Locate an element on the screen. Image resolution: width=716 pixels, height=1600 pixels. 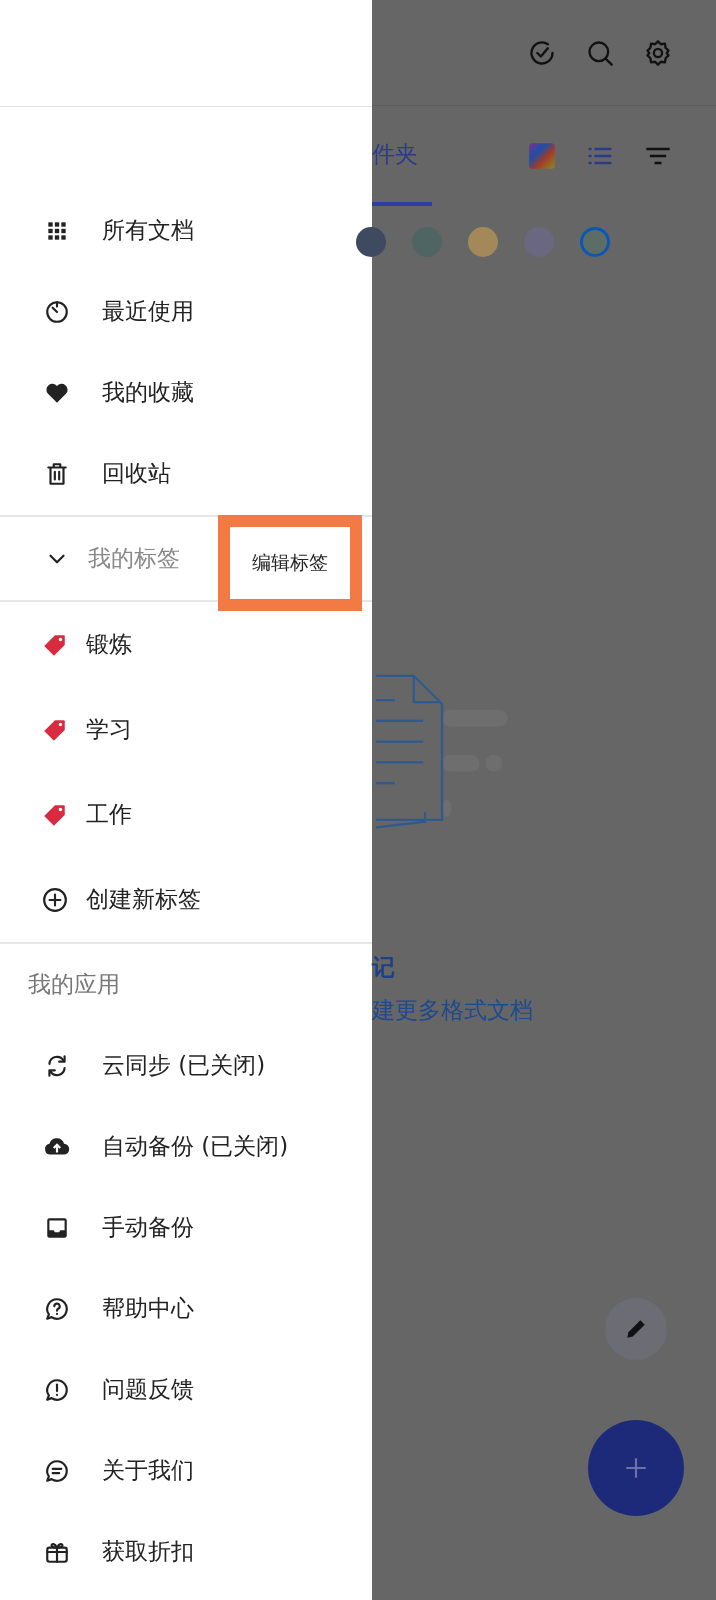
menu-item: 问题反馈 is located at coordinates (148, 1389).